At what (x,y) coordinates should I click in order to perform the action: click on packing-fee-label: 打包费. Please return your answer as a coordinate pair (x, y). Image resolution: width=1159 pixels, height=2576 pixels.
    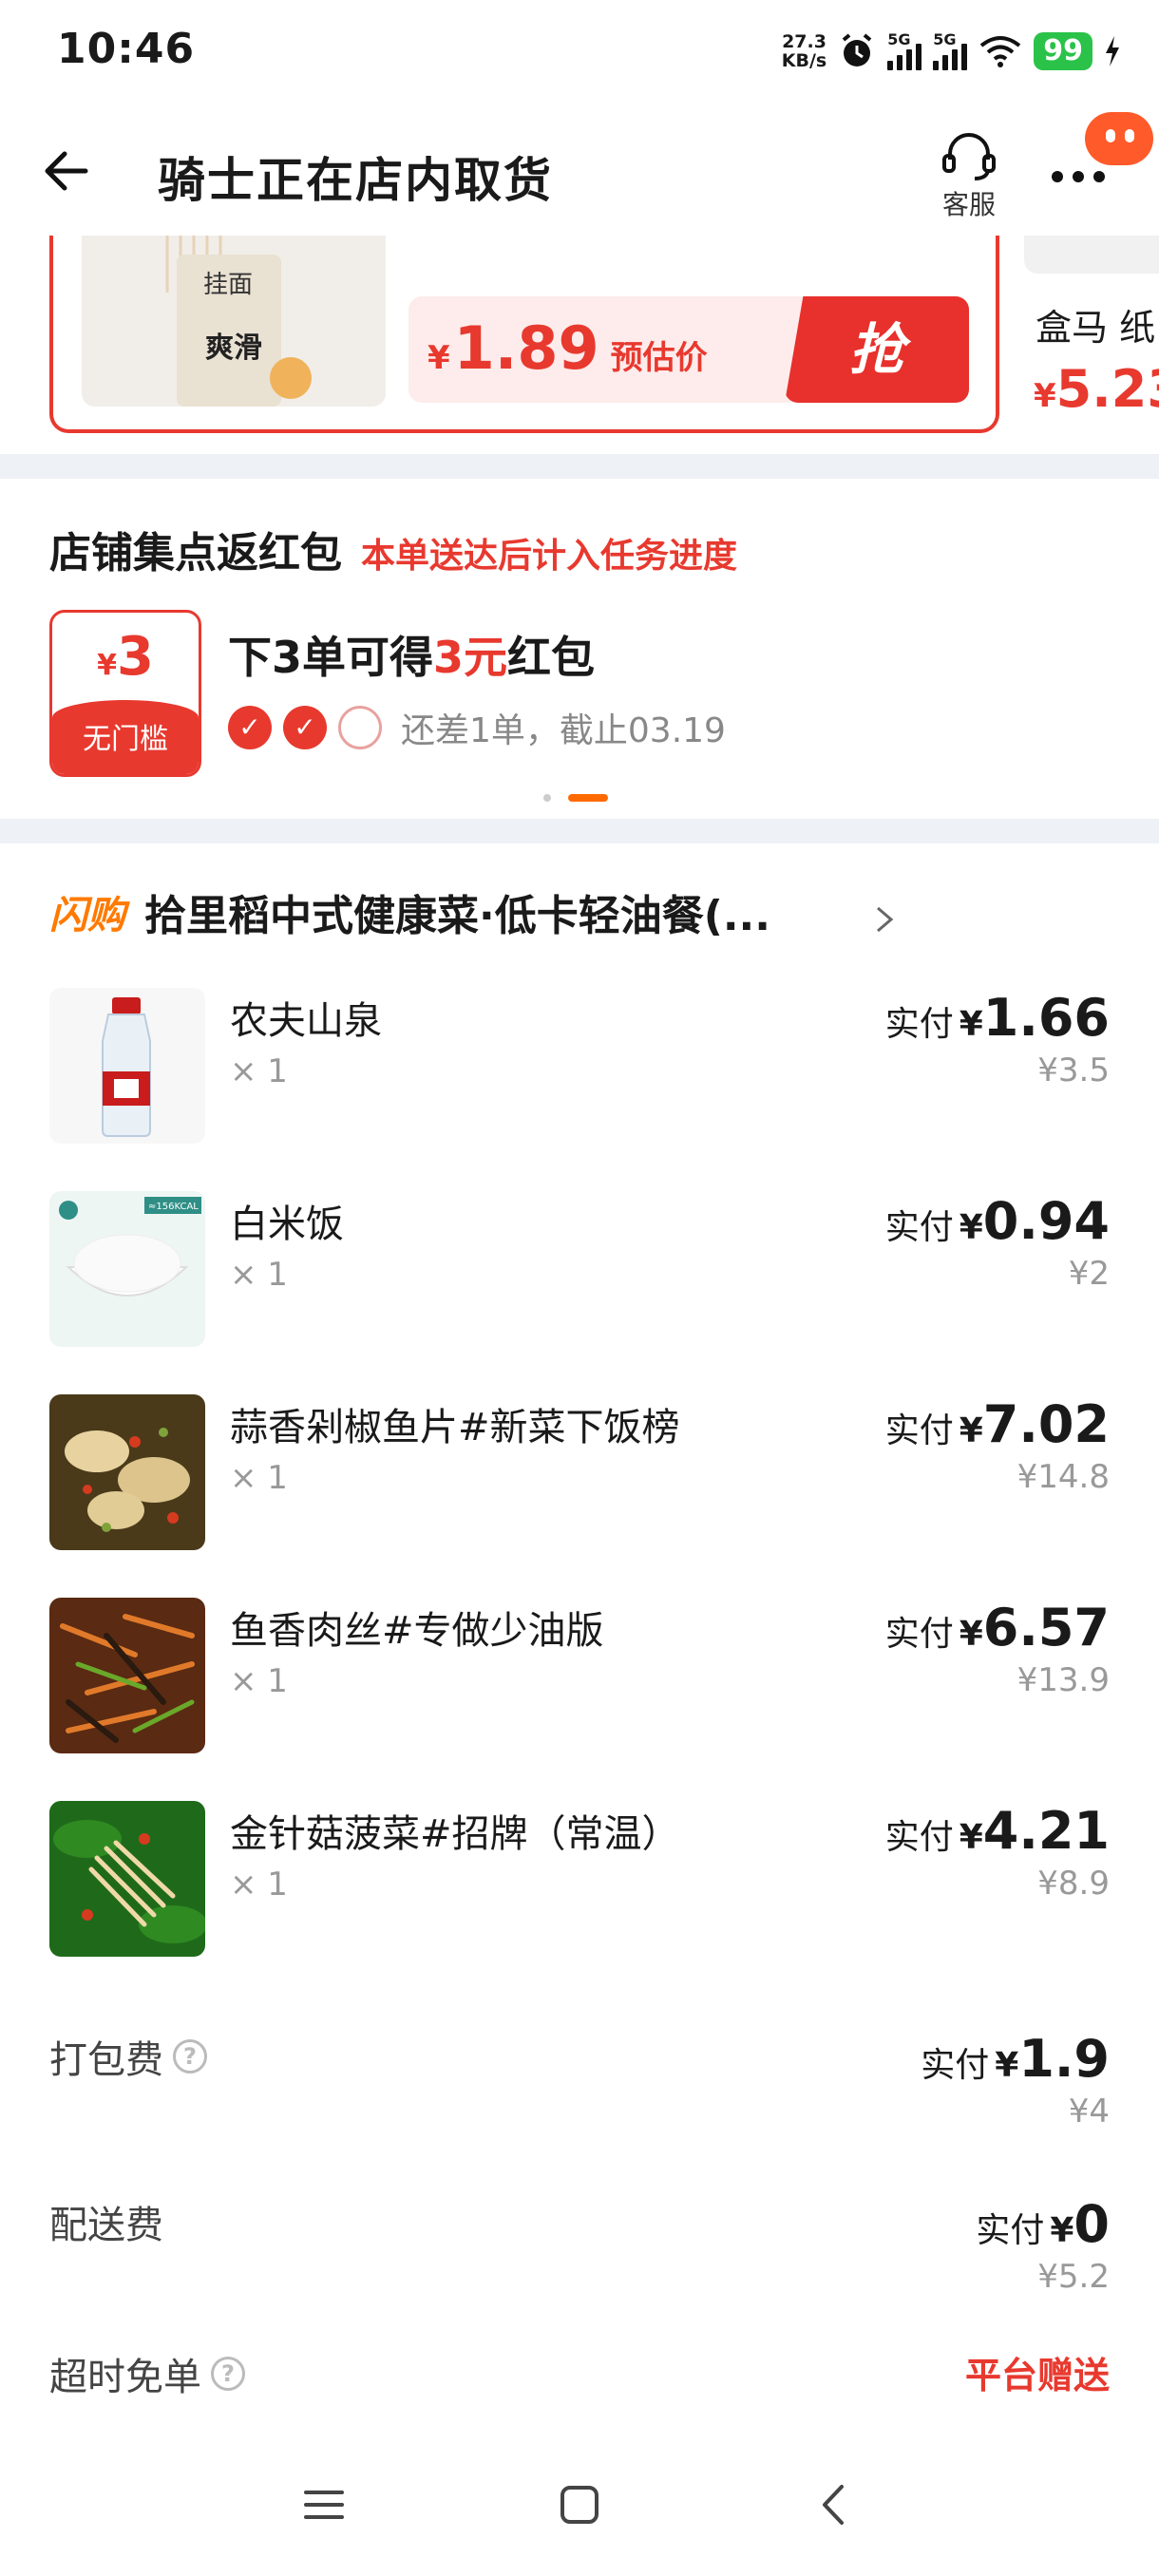
    Looking at the image, I should click on (106, 2060).